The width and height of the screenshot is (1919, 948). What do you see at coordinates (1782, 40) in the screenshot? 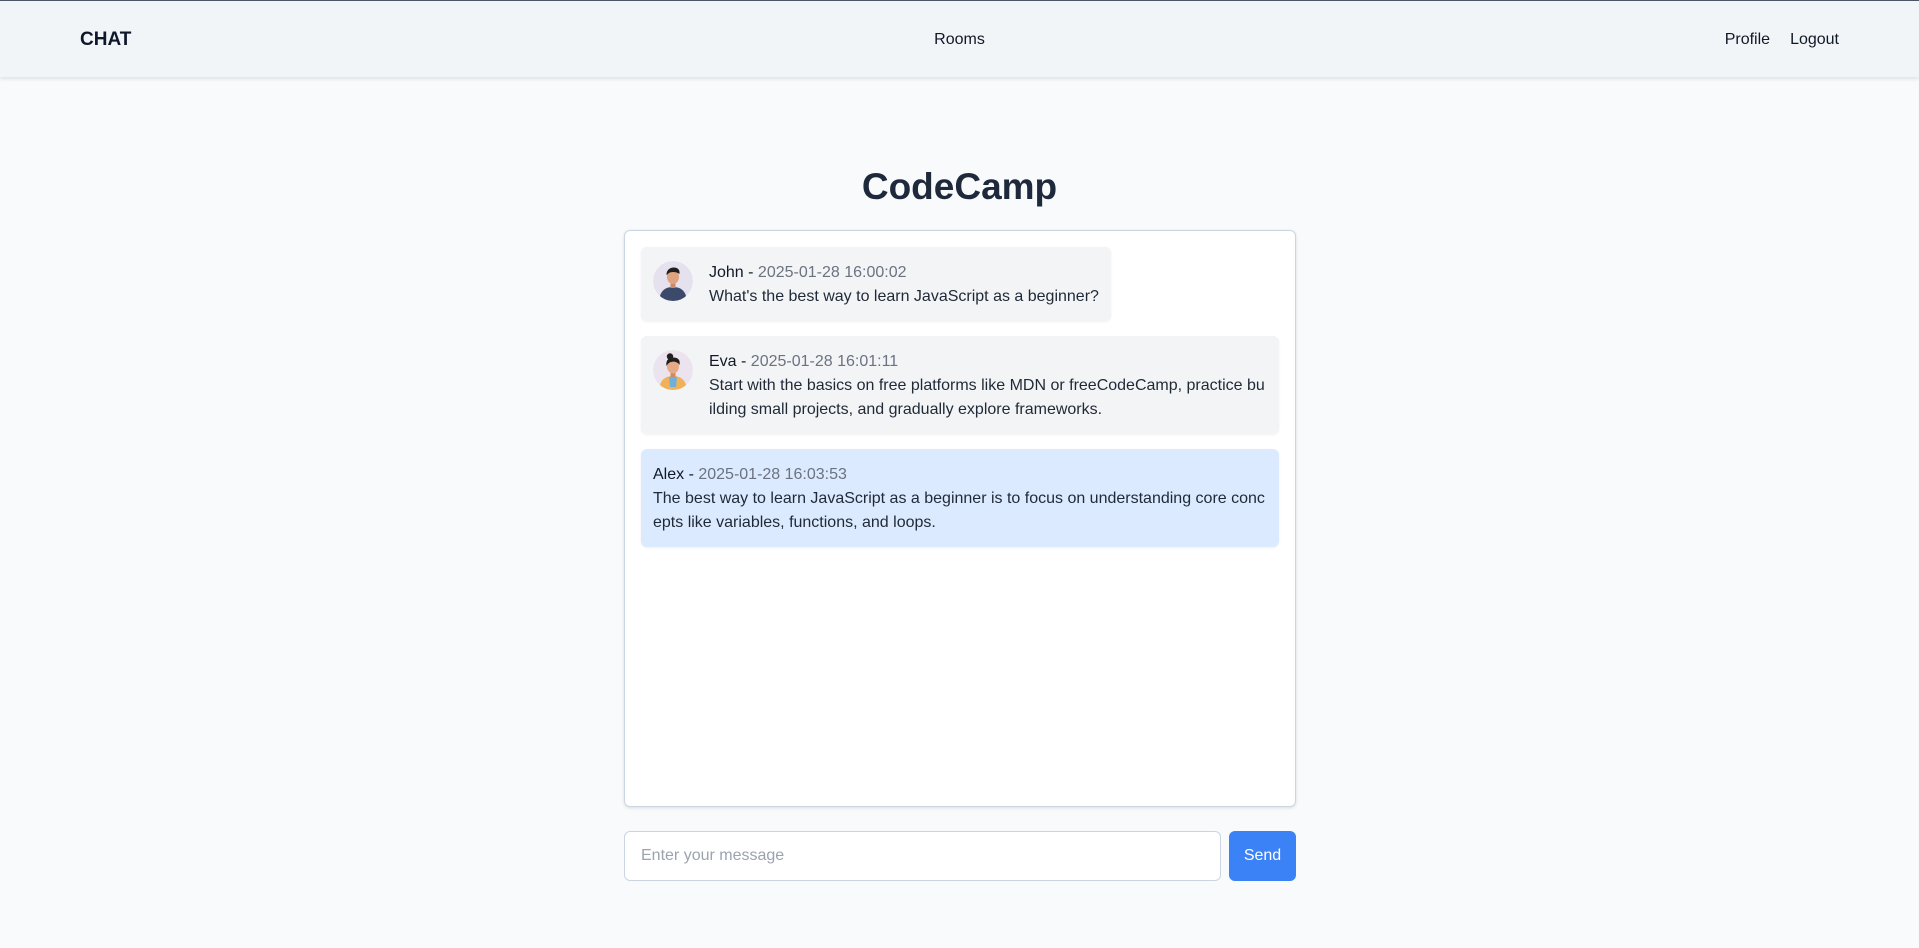
I see `nav-user-links: Profile Logout` at bounding box center [1782, 40].